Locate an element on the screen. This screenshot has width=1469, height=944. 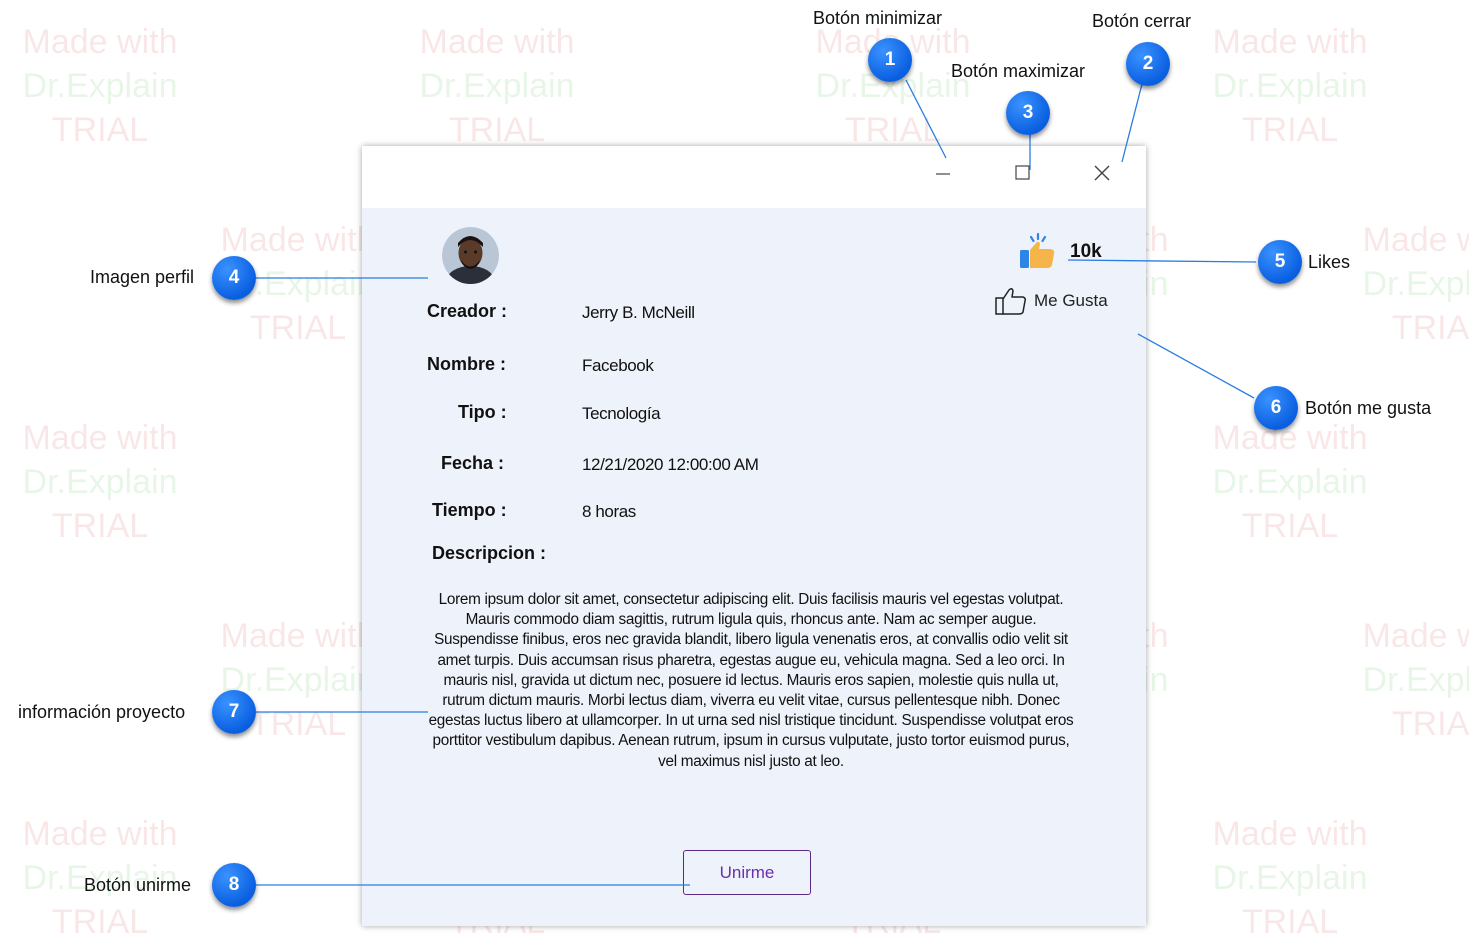
minimize-icon is located at coordinates (943, 174).